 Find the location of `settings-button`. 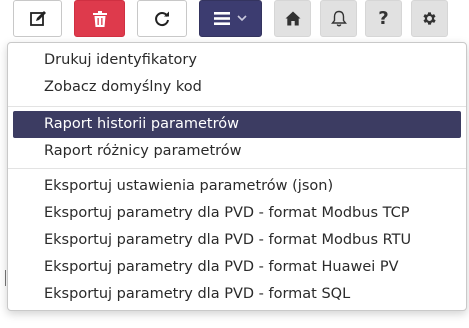

settings-button is located at coordinates (429, 18).